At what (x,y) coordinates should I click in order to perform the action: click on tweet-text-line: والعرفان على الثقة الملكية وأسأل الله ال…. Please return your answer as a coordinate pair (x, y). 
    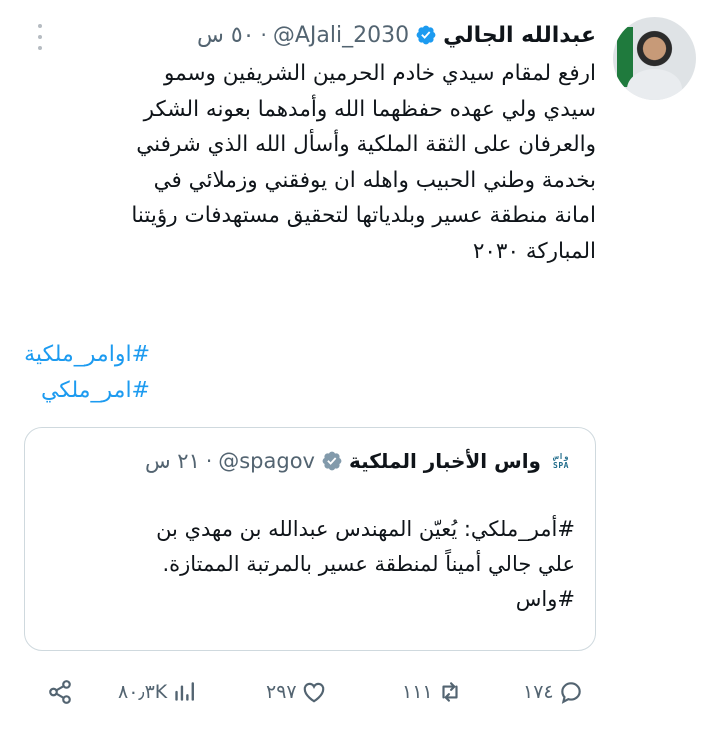
    Looking at the image, I should click on (366, 144).